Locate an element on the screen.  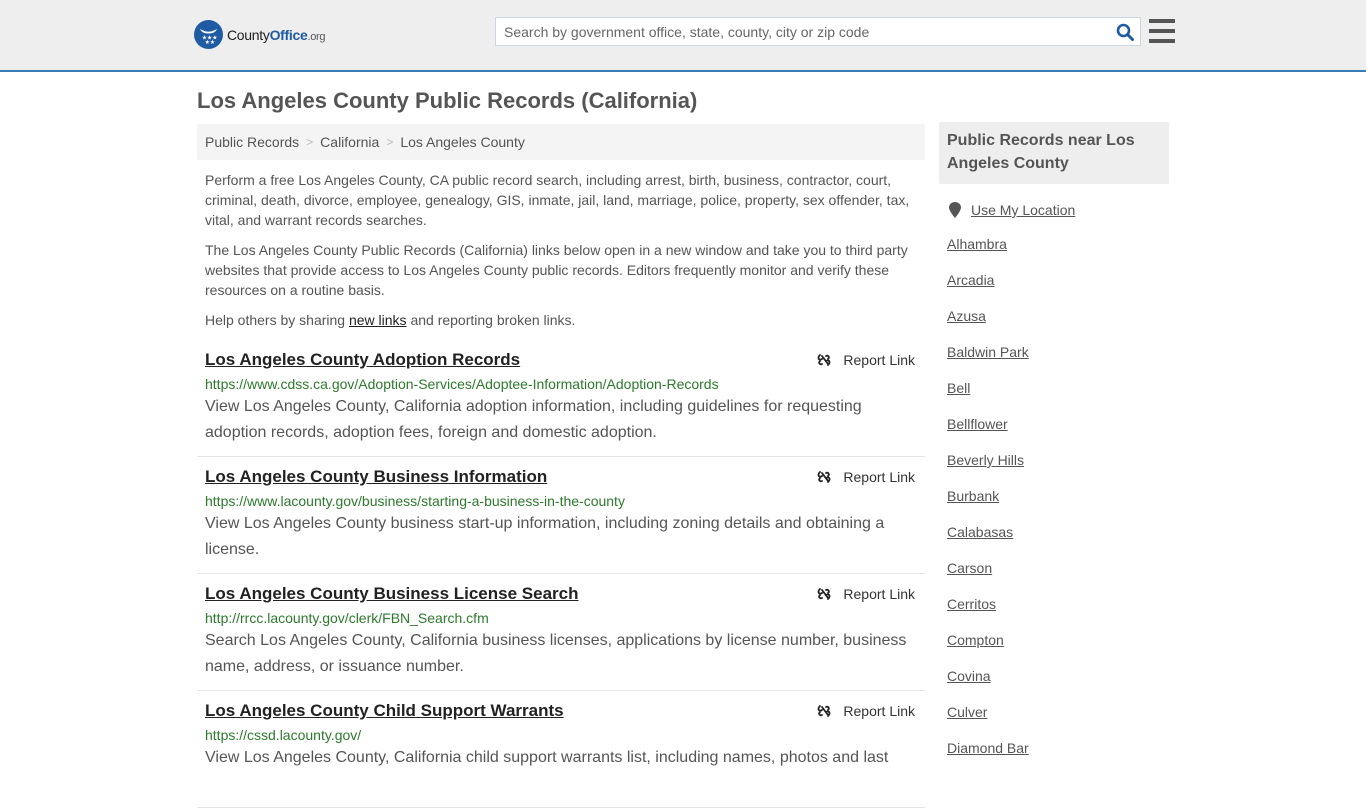
logo-text: CountyOffice.org is located at coordinates (276, 34).